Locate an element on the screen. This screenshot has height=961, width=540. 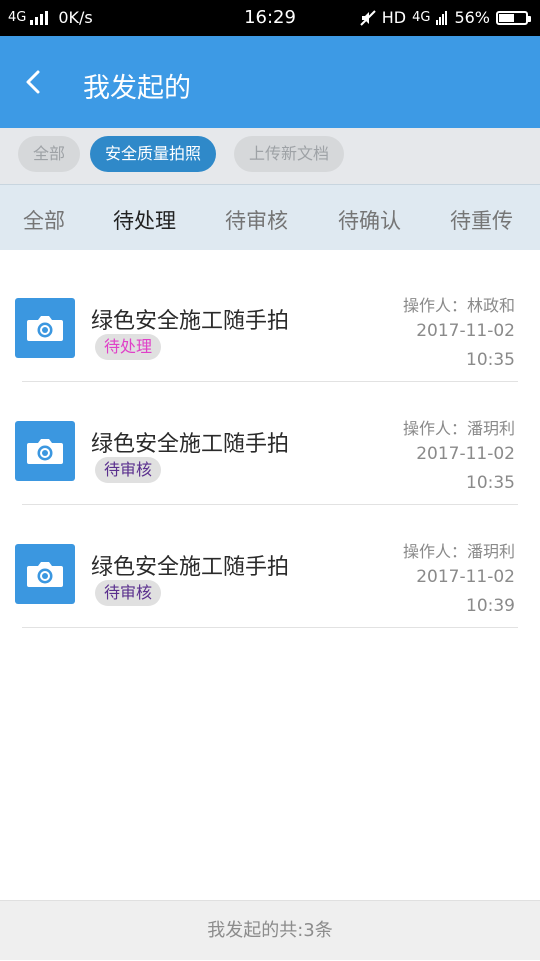
list-item: 绿色安全施工随手拍 待审核 操作人：潘玥利 2017-11-02 10:39 is located at coordinates (270, 566).